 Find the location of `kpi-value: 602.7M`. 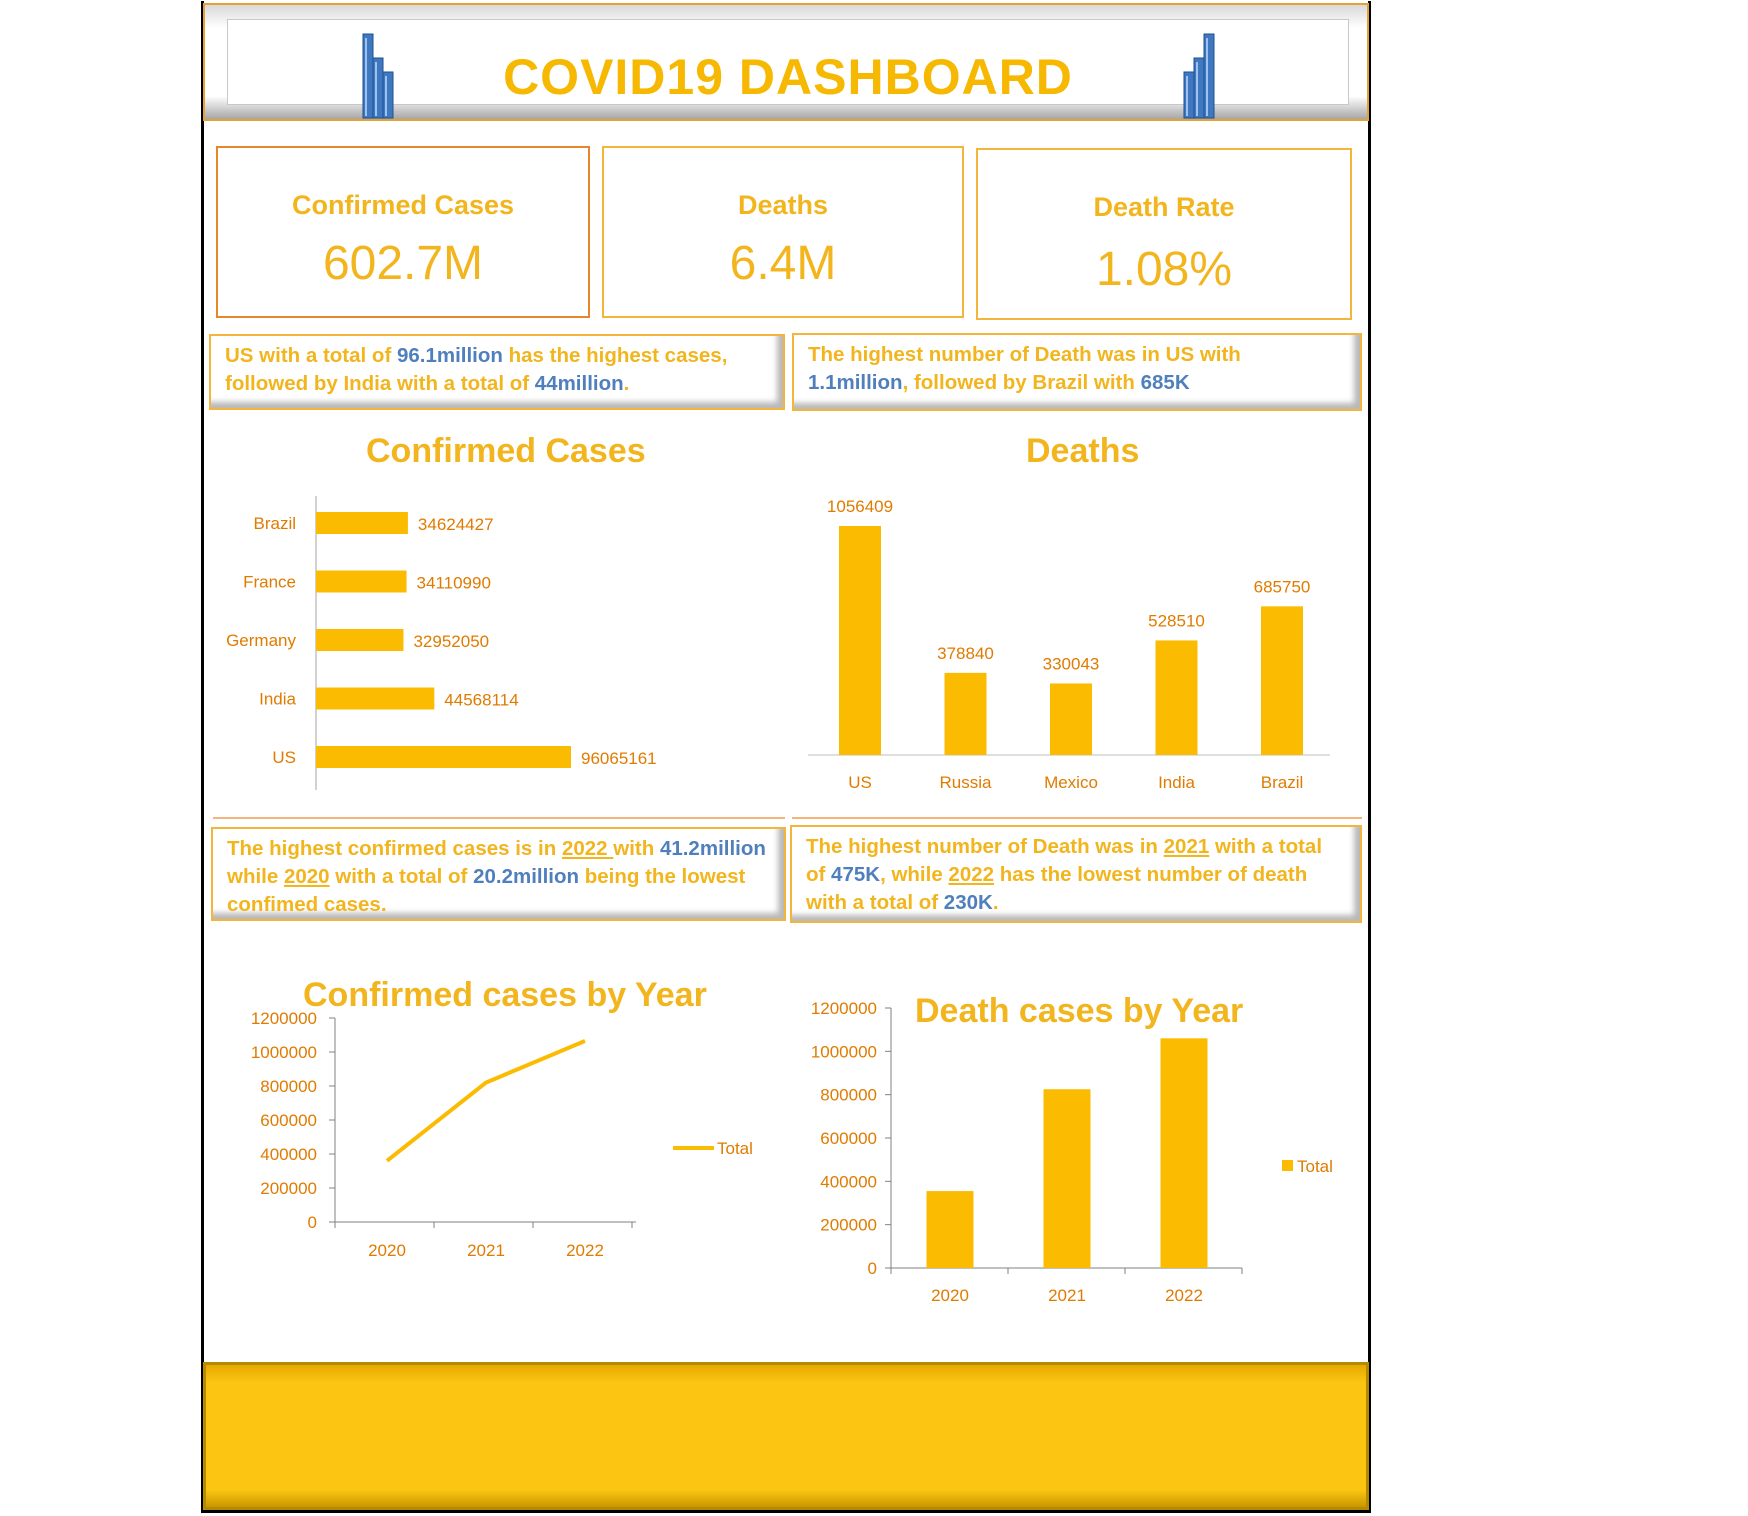

kpi-value: 602.7M is located at coordinates (403, 263).